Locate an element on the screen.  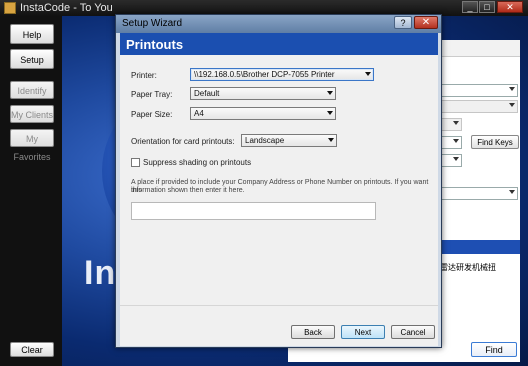
cancel-button: Cancel is located at coordinates (413, 332).